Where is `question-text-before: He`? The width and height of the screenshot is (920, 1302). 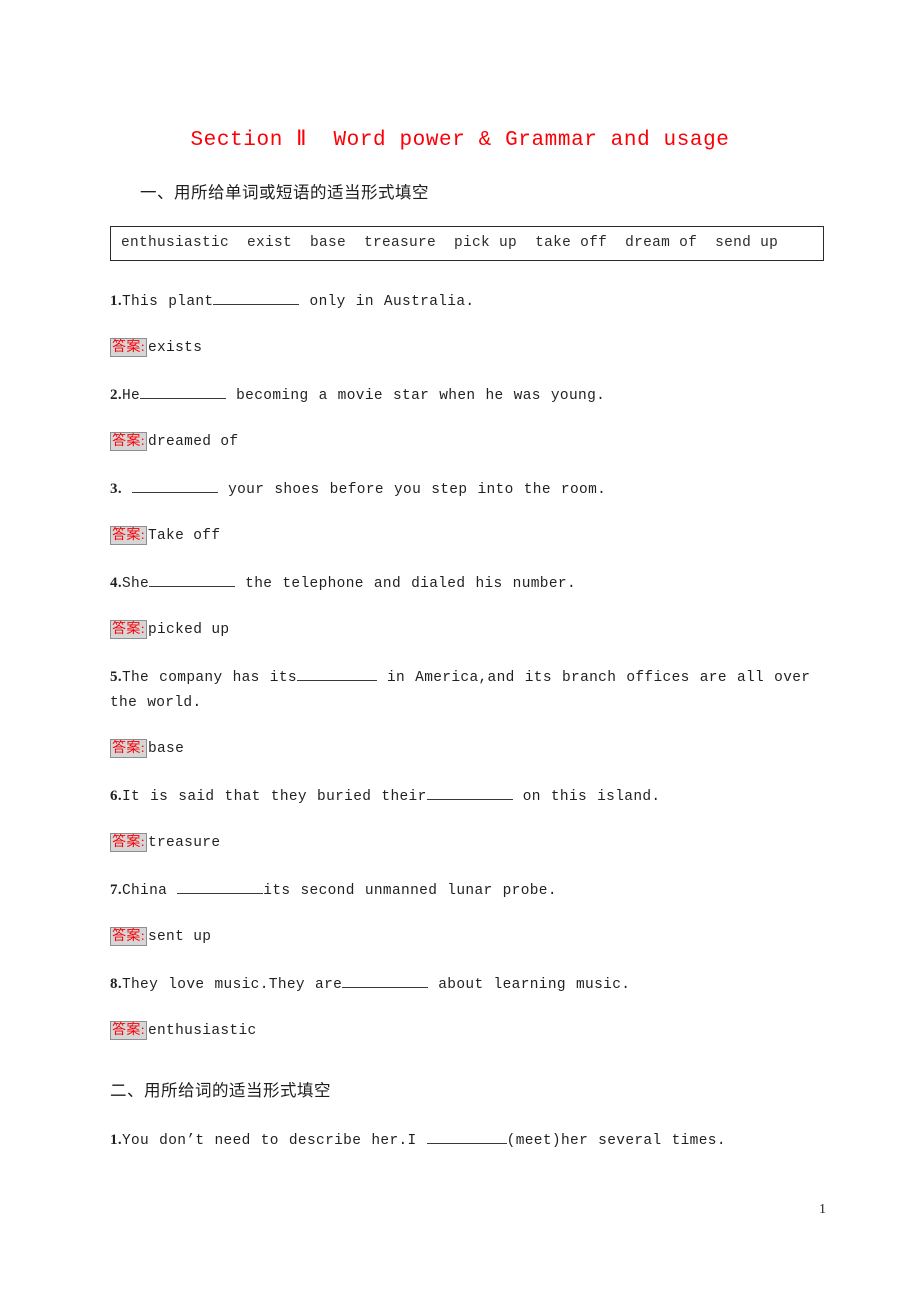
question-text-before: He is located at coordinates (131, 396).